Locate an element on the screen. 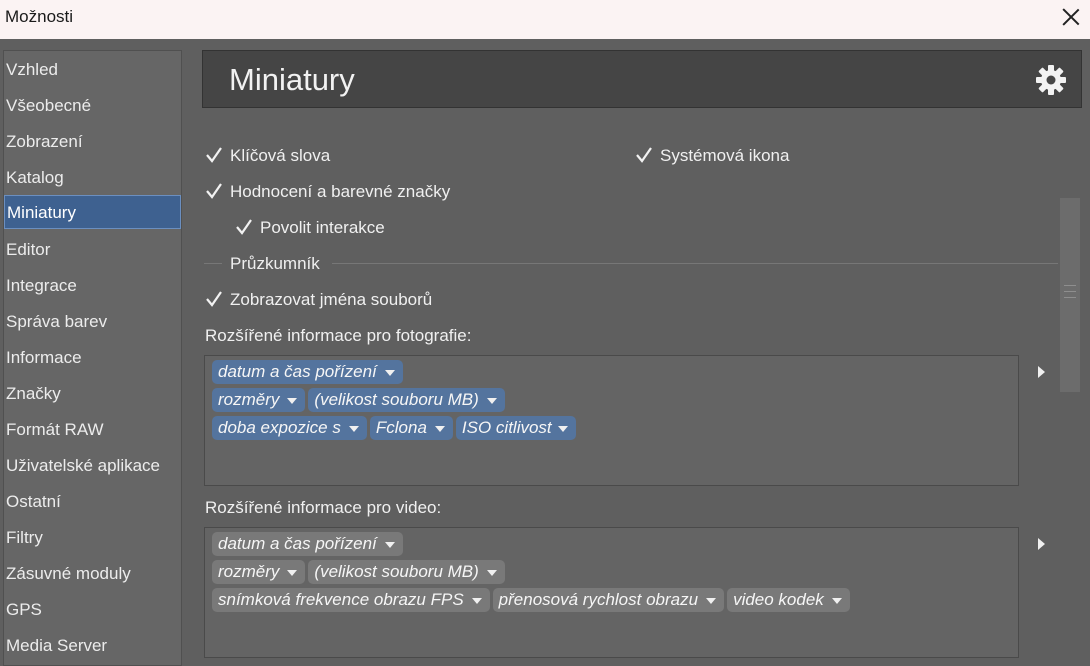  window-title: Možnosti is located at coordinates (39, 16).